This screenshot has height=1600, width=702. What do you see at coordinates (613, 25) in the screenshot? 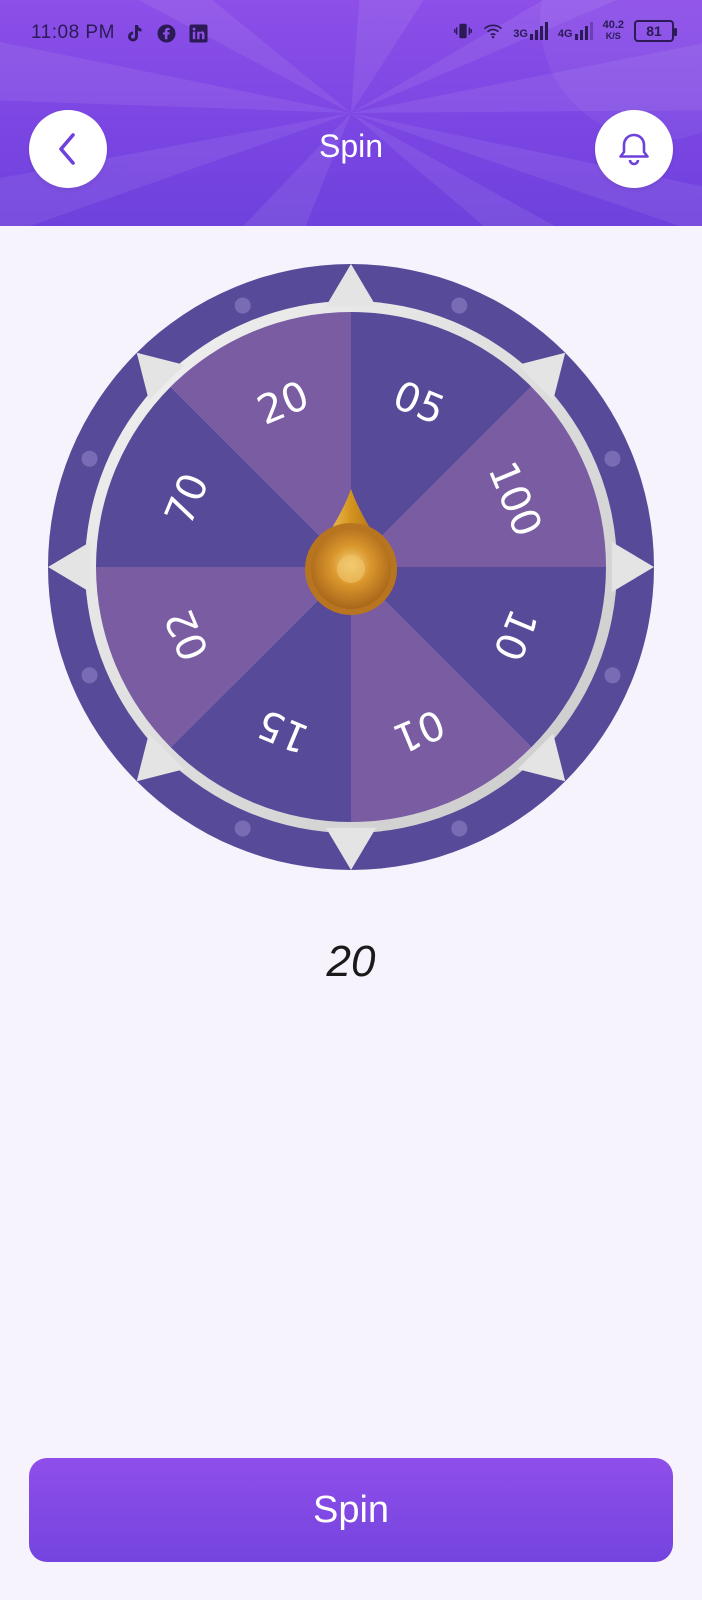
I see `speed-value: 40.2` at bounding box center [613, 25].